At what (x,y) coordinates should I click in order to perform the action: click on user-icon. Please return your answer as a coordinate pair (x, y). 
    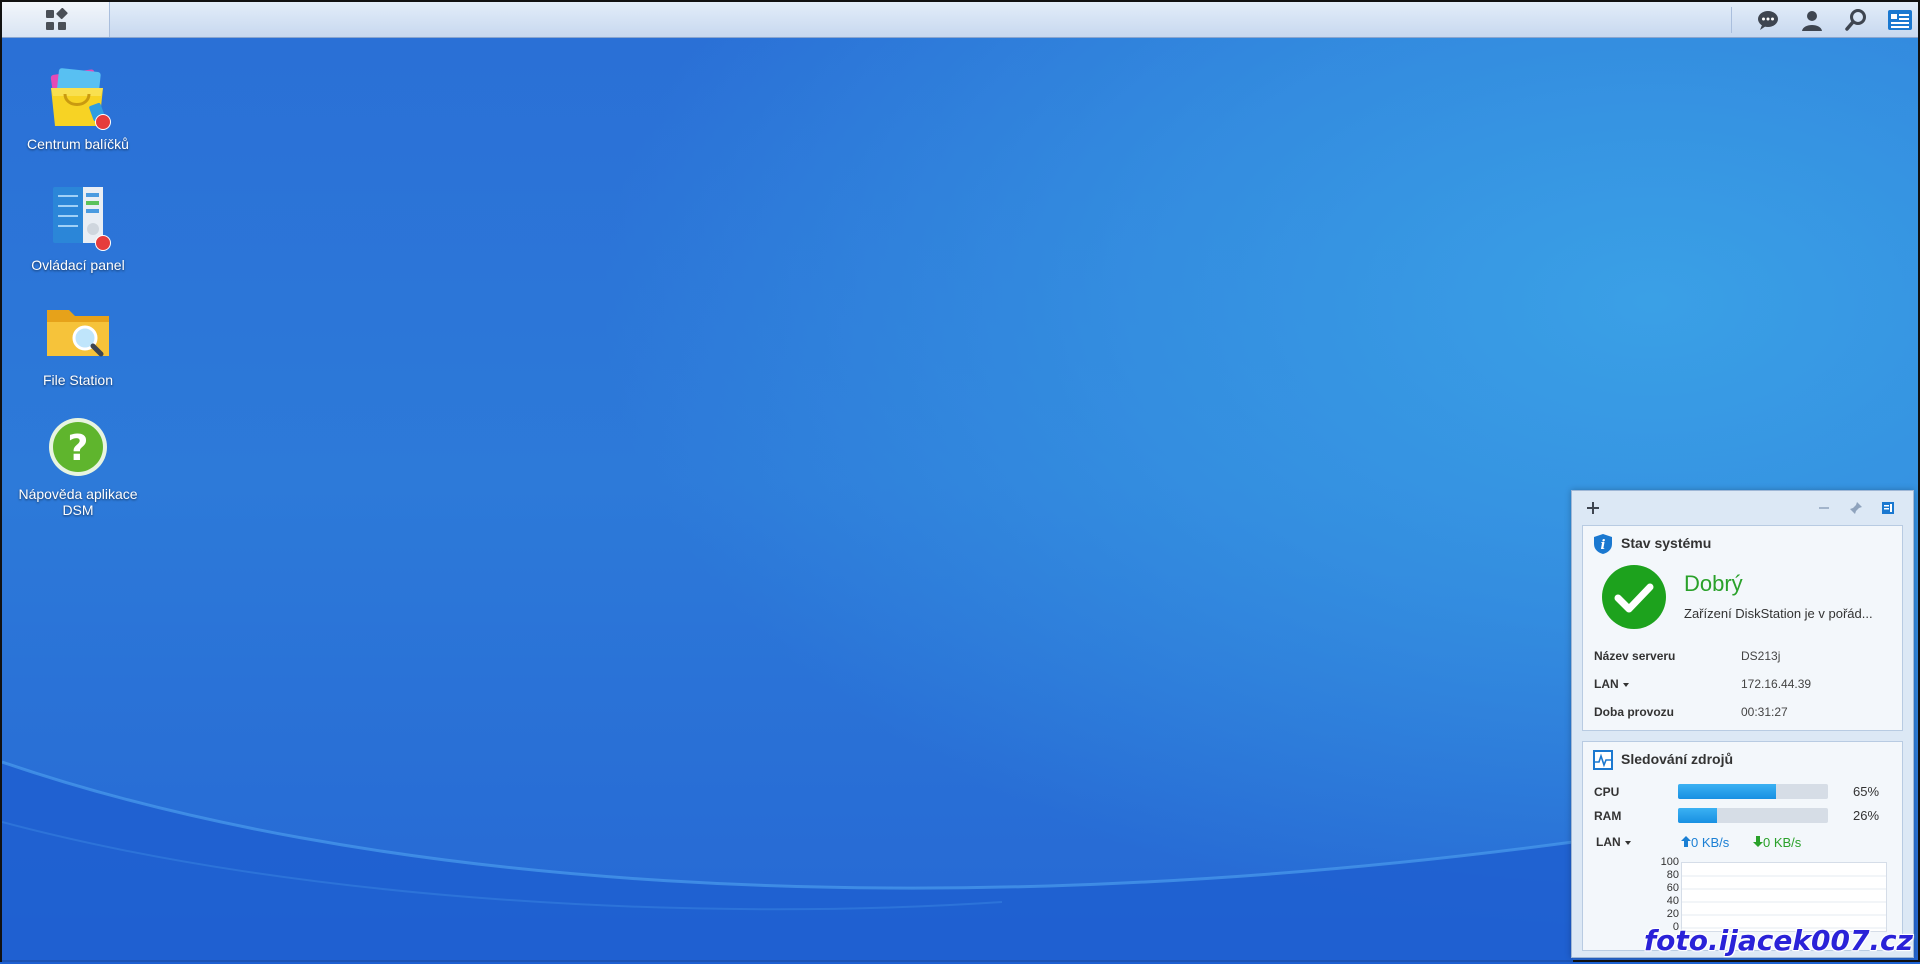
    Looking at the image, I should click on (1812, 20).